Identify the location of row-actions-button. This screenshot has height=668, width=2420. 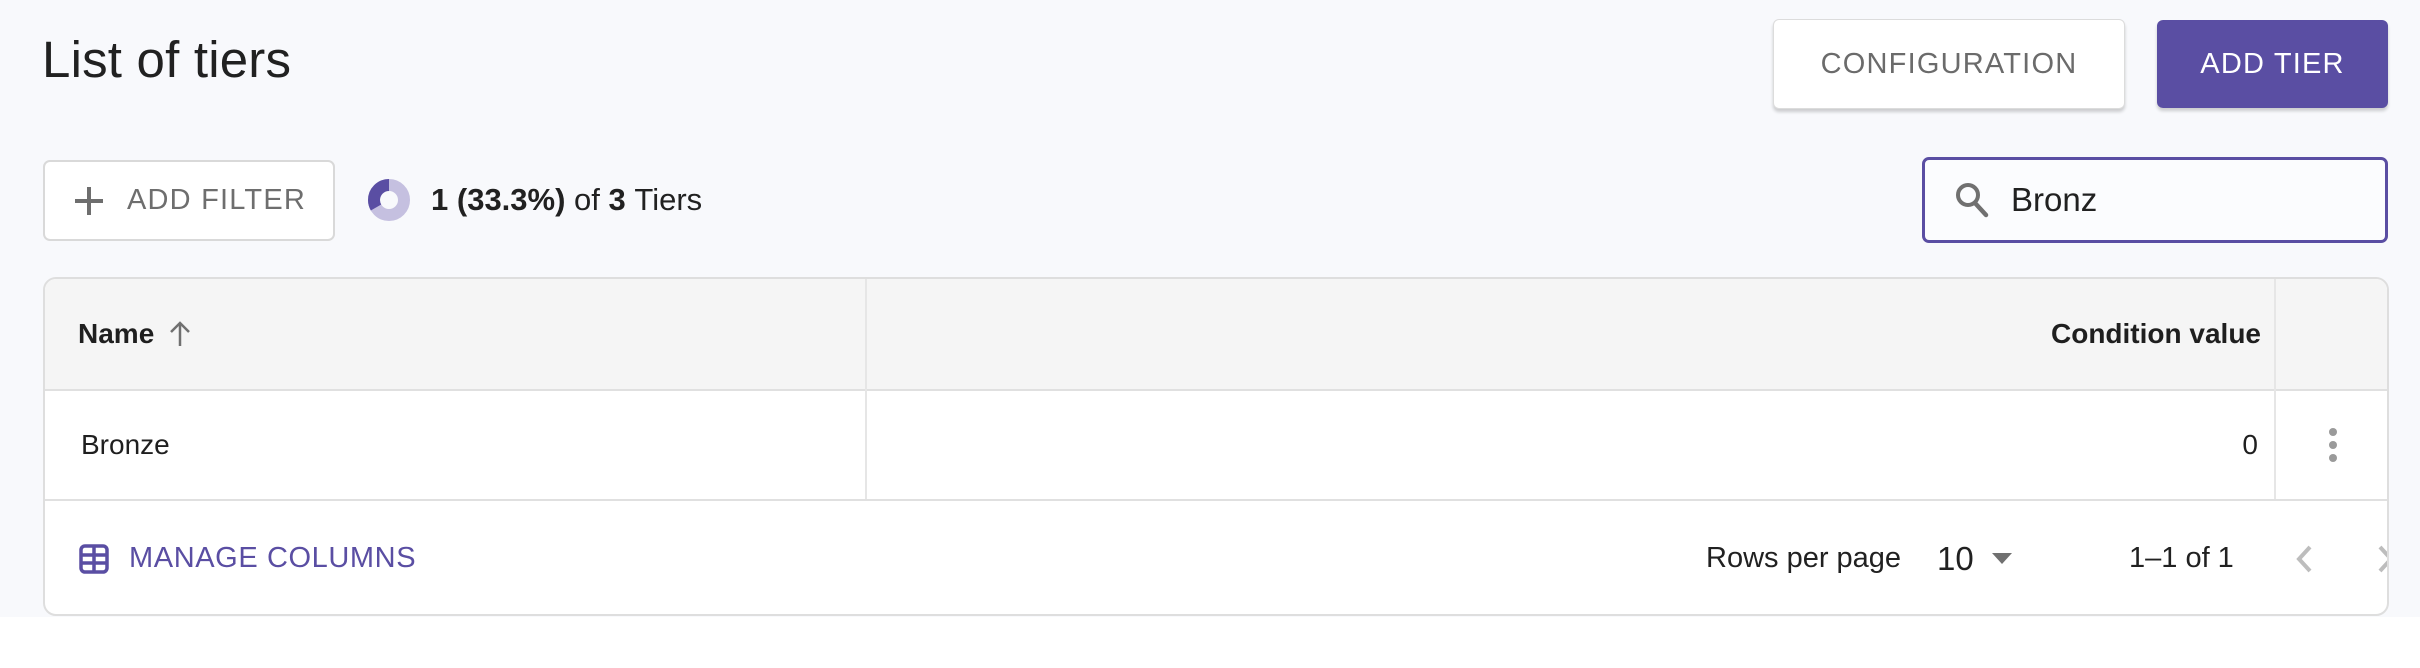
(2331, 445).